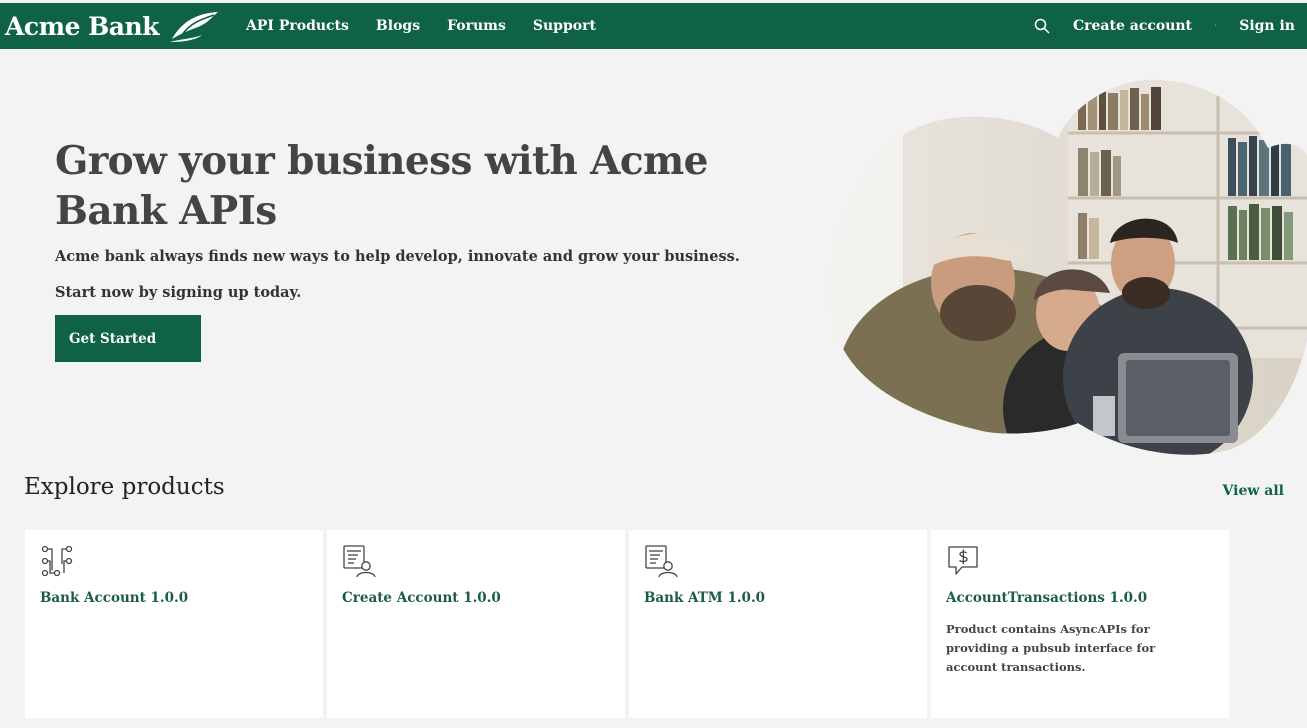 The image size is (1307, 728). Describe the element at coordinates (57, 561) in the screenshot. I see `flow-diagram-icon` at that location.